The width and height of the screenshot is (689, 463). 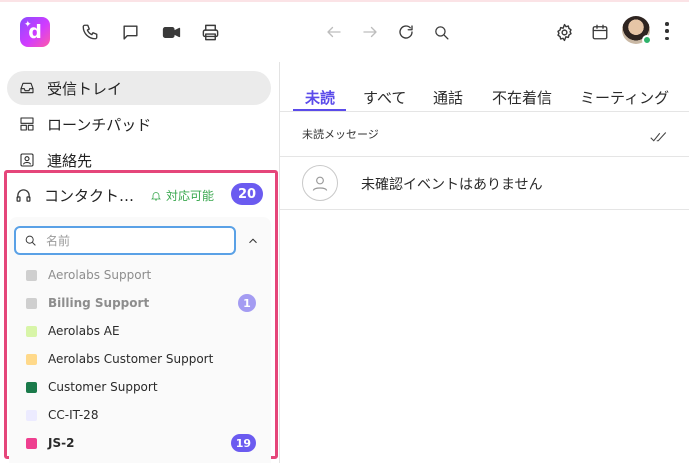 I want to click on refresh-icon, so click(x=406, y=32).